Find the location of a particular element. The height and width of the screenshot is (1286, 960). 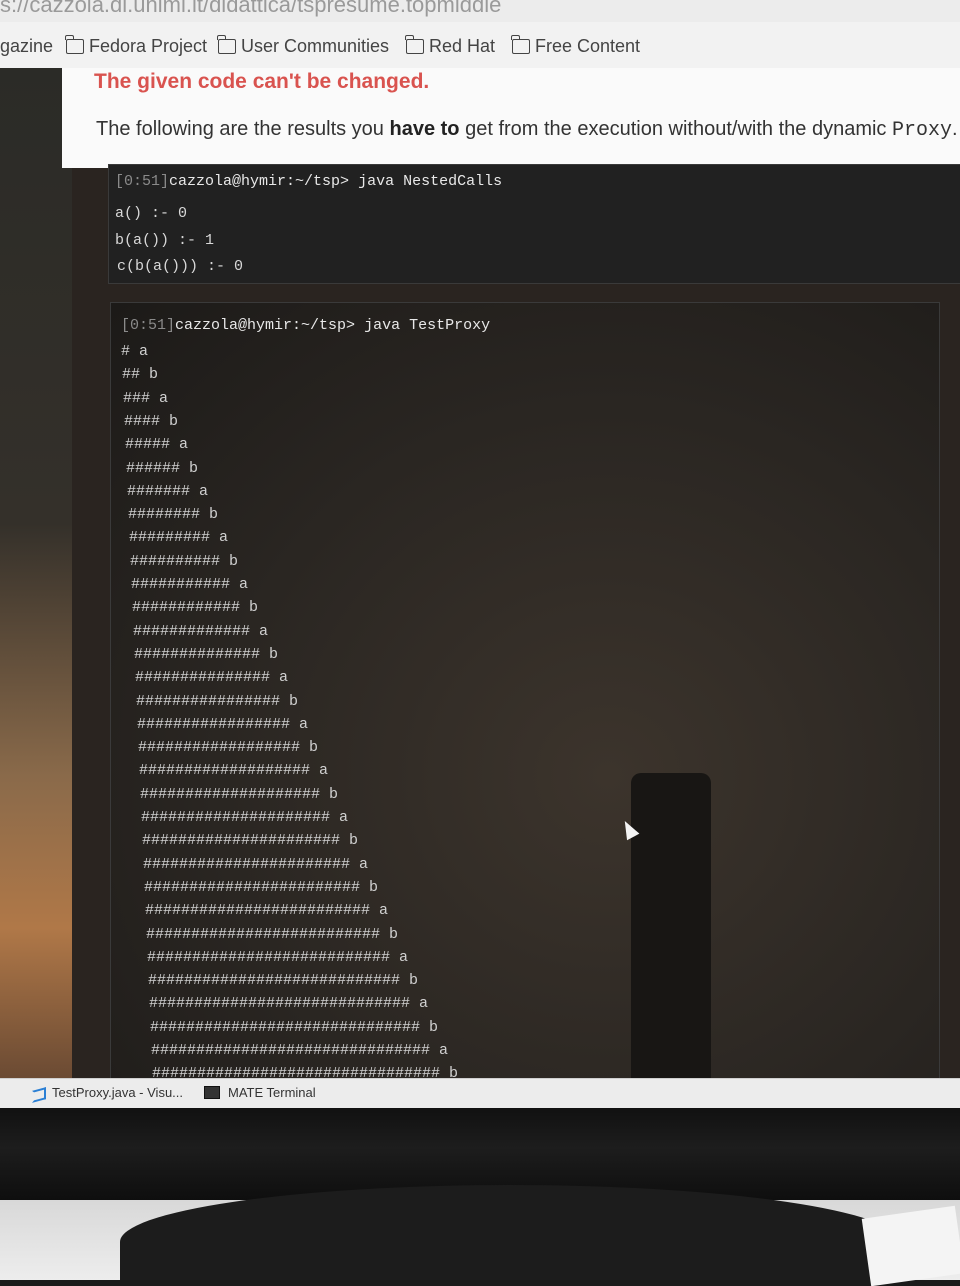

terminal-output-line: ########################## b is located at coordinates (272, 934).